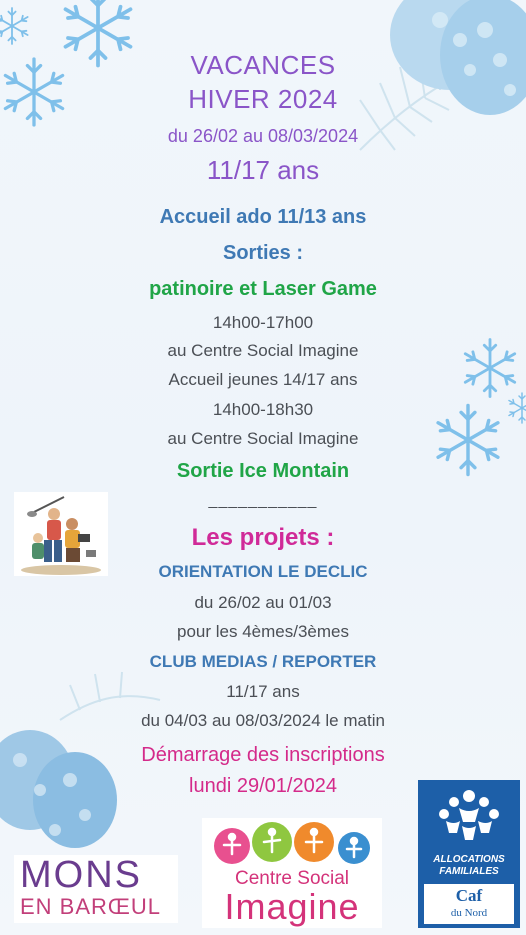  What do you see at coordinates (263, 350) in the screenshot?
I see `location-1: au Centre Social Imagine` at bounding box center [263, 350].